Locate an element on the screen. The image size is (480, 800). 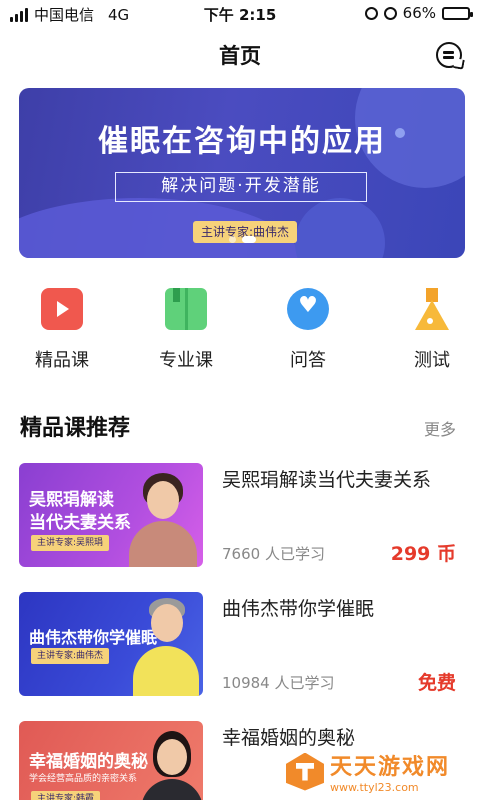
course-thumbnail: 曲伟杰带你学催眠 主讲专家:曲伟杰 is located at coordinates (111, 644).